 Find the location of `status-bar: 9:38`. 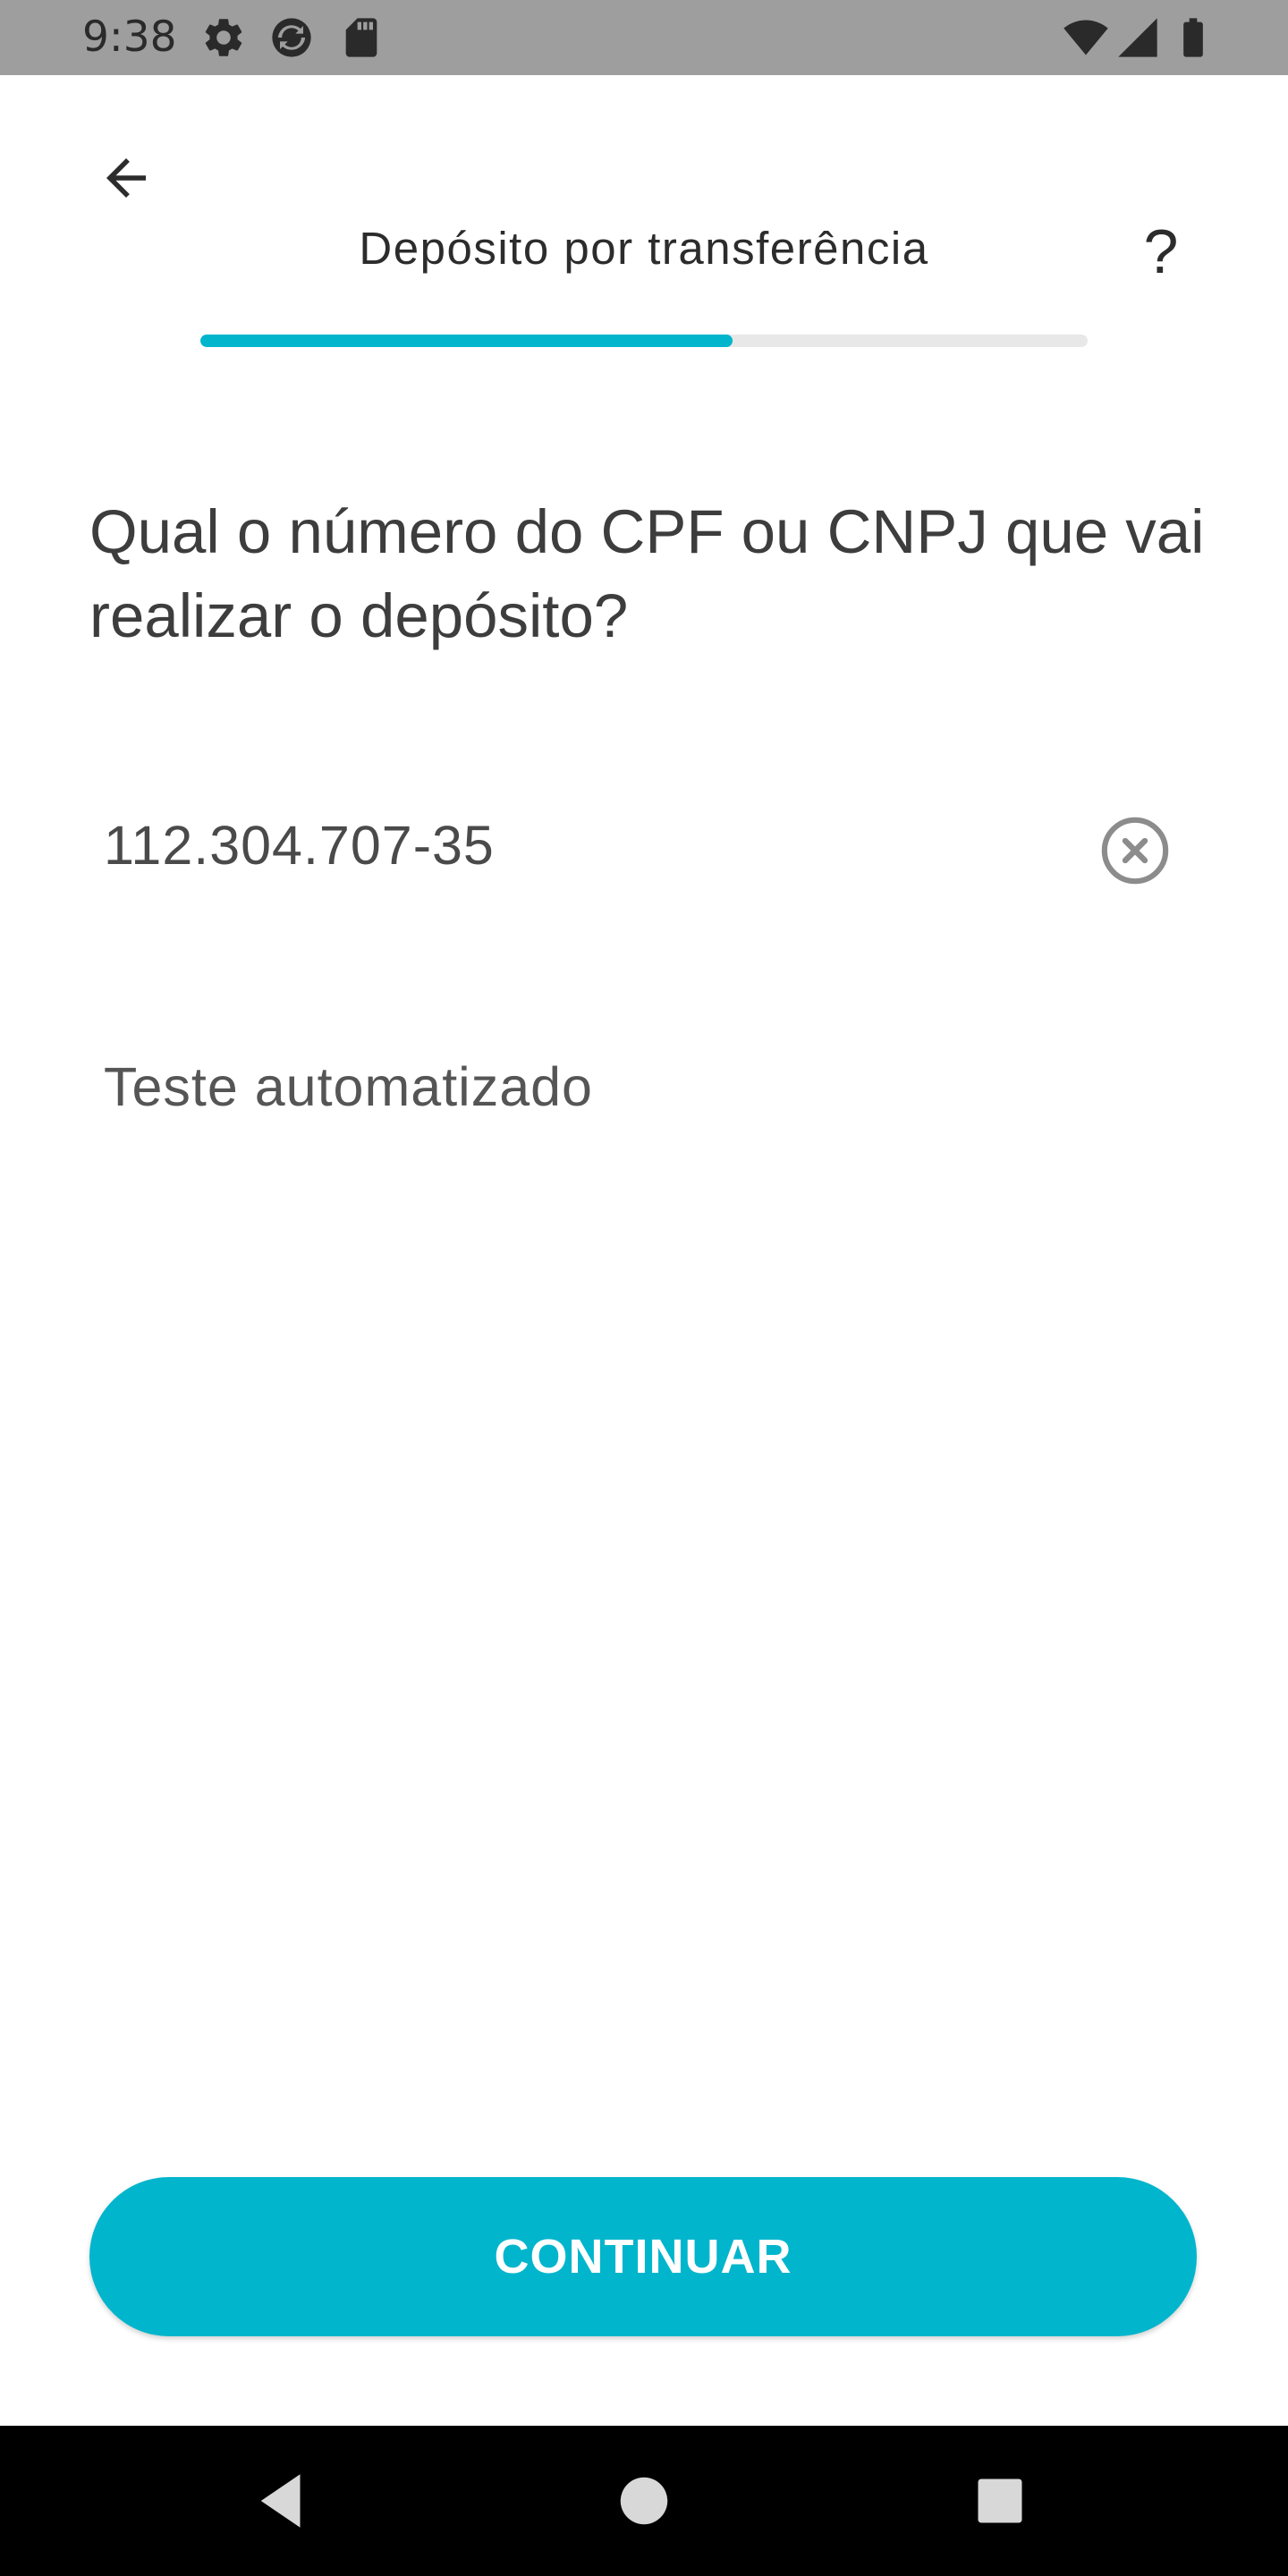

status-bar: 9:38 is located at coordinates (644, 37).